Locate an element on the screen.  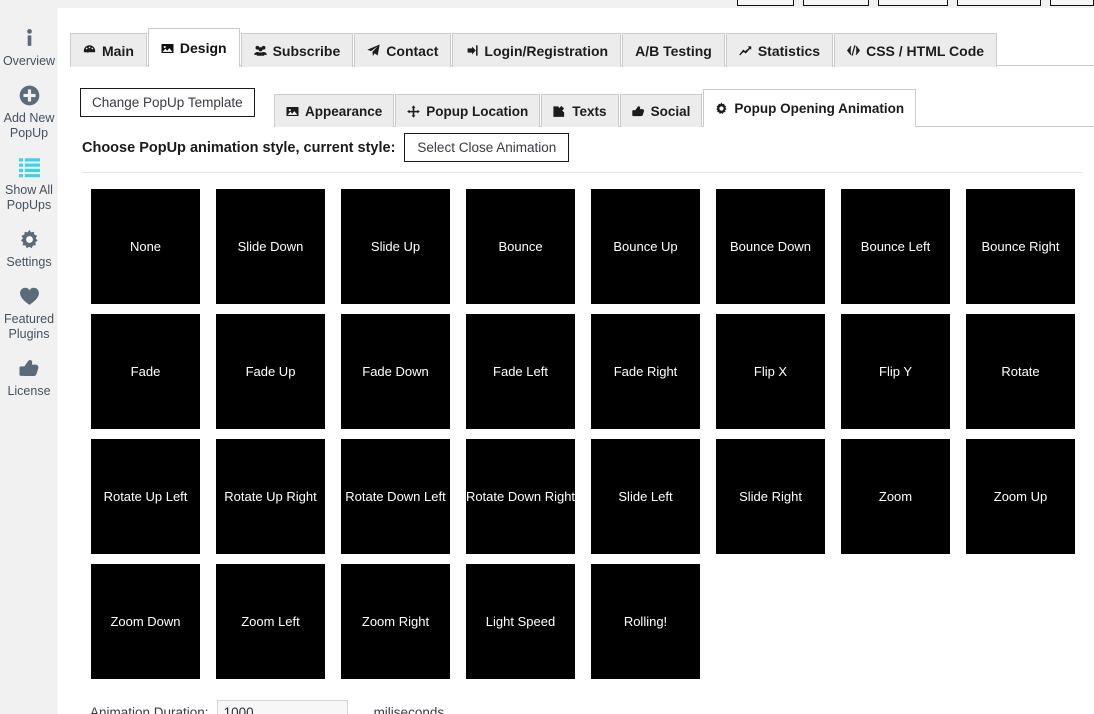
animation-tile: Fade is located at coordinates (145, 371).